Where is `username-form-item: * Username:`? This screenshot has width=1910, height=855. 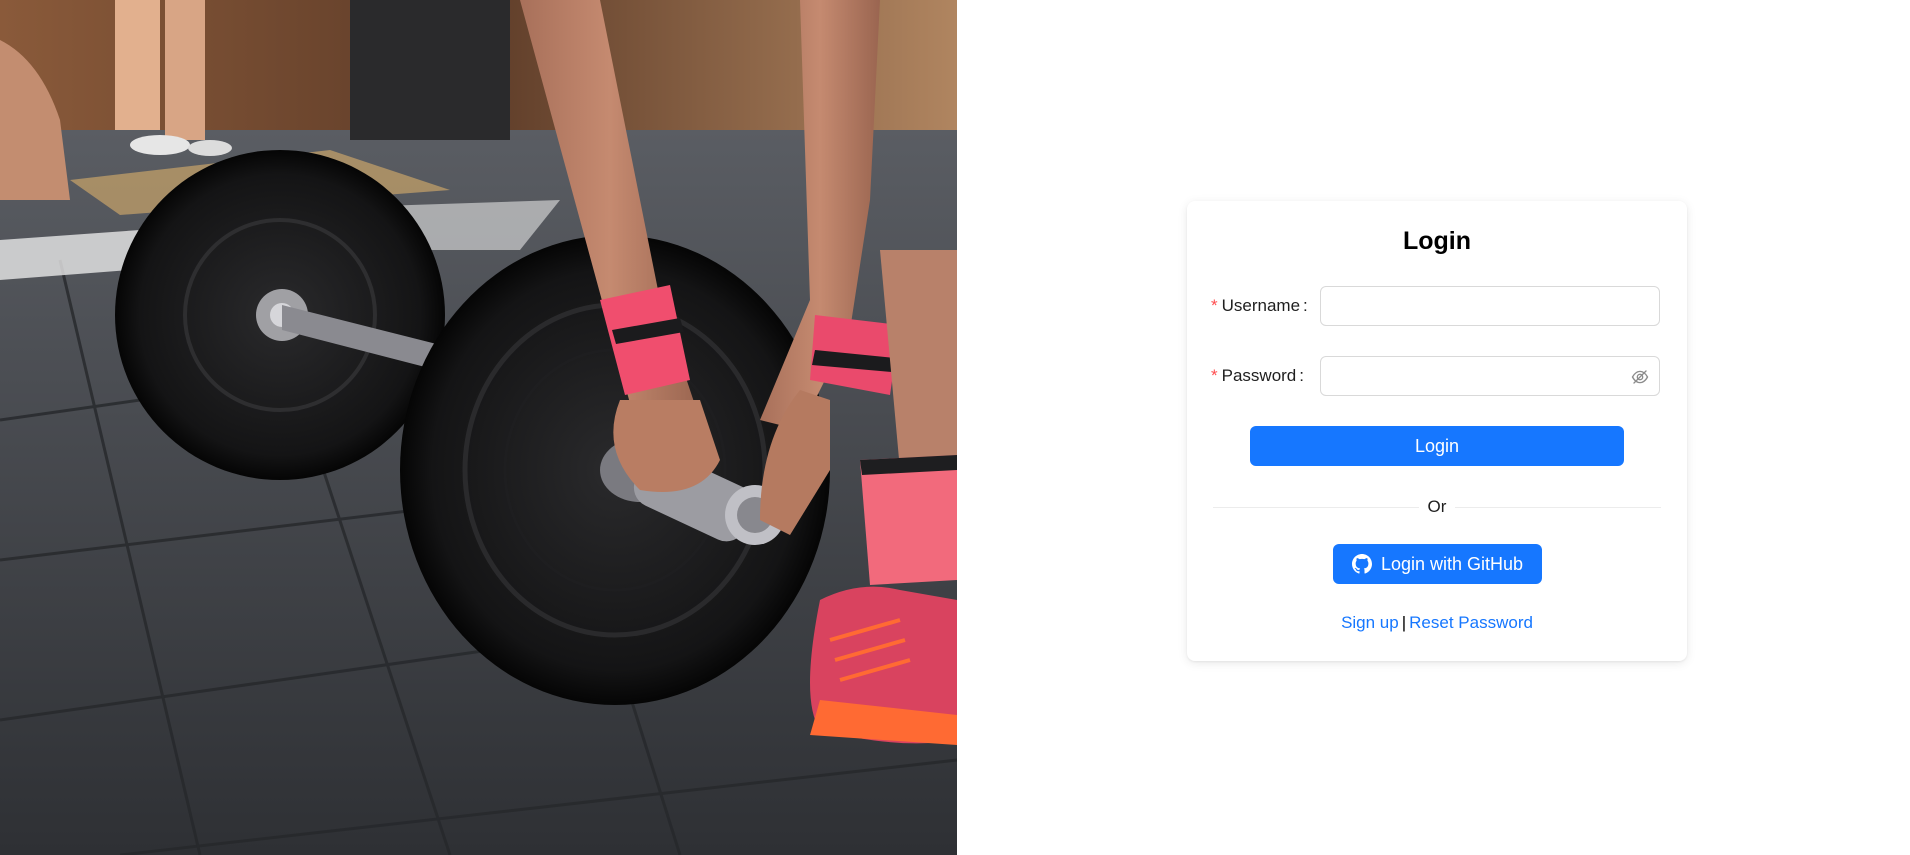
username-form-item: * Username: is located at coordinates (1437, 306).